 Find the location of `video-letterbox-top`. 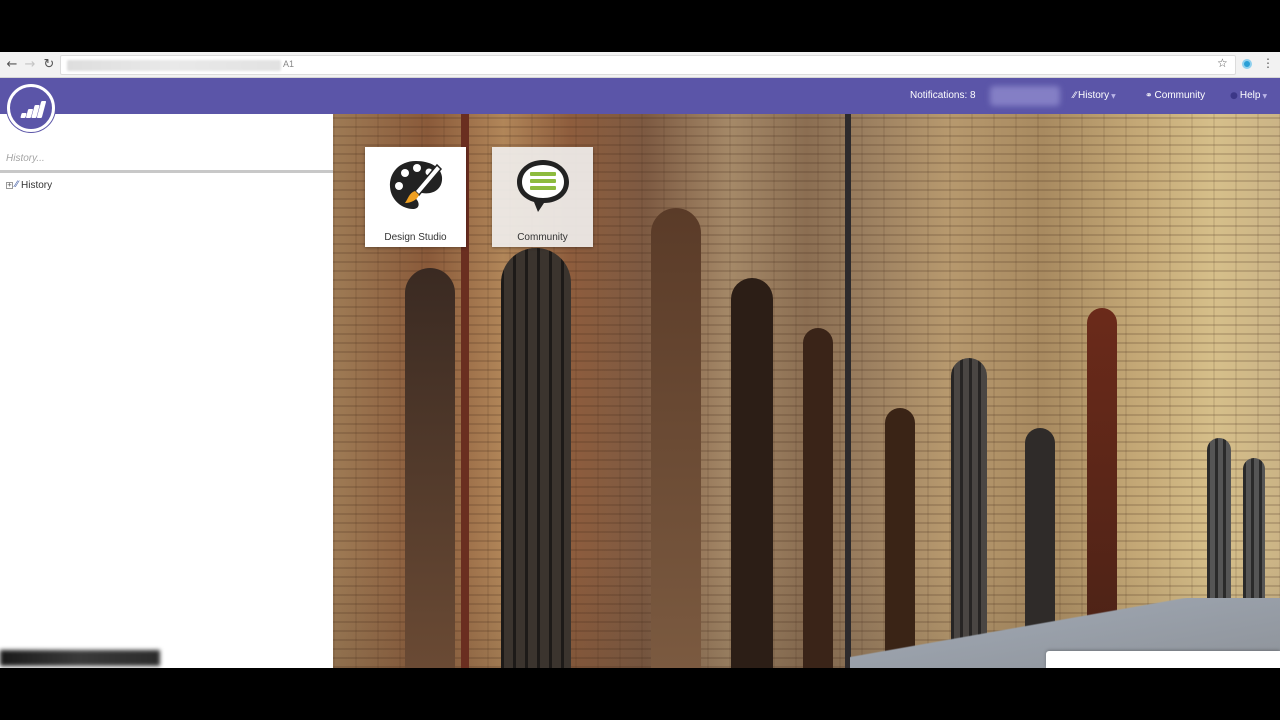

video-letterbox-top is located at coordinates (640, 26).